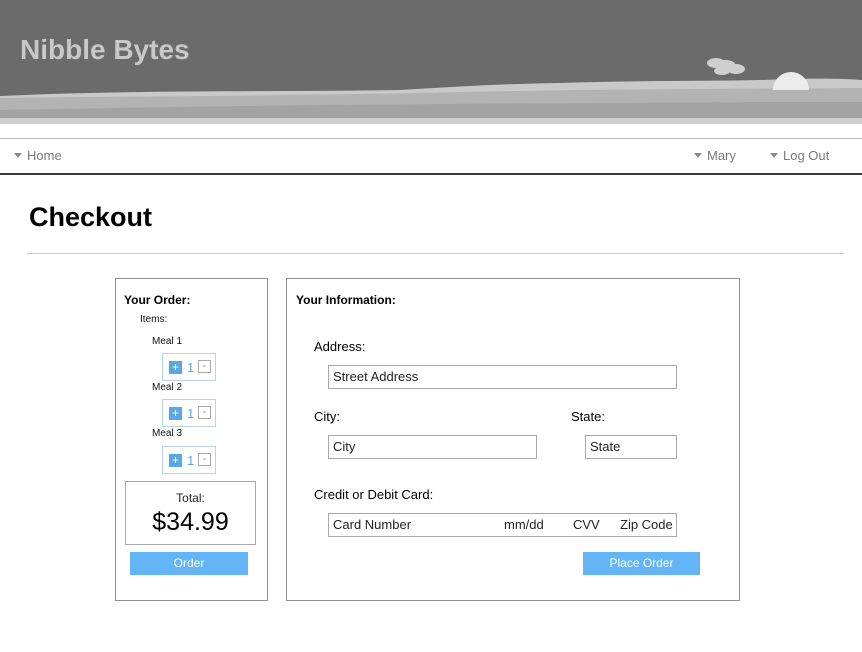  What do you see at coordinates (154, 319) in the screenshot?
I see `items-label: Items:` at bounding box center [154, 319].